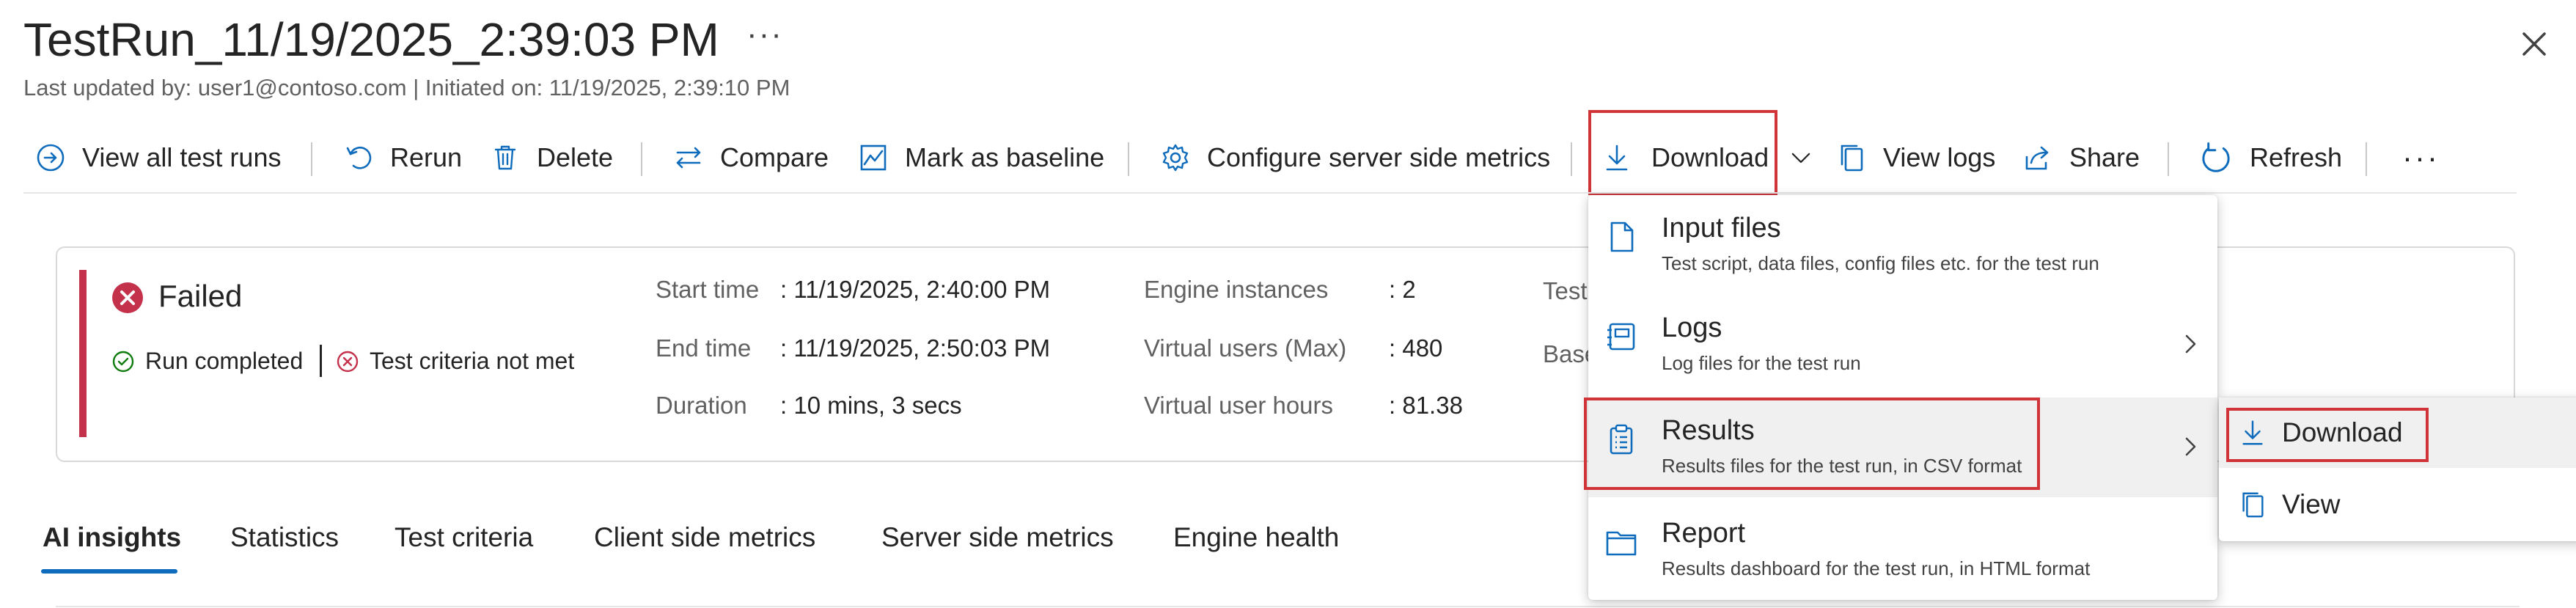 This screenshot has height=608, width=2576. What do you see at coordinates (2398, 504) in the screenshot?
I see `submenu-view: View` at bounding box center [2398, 504].